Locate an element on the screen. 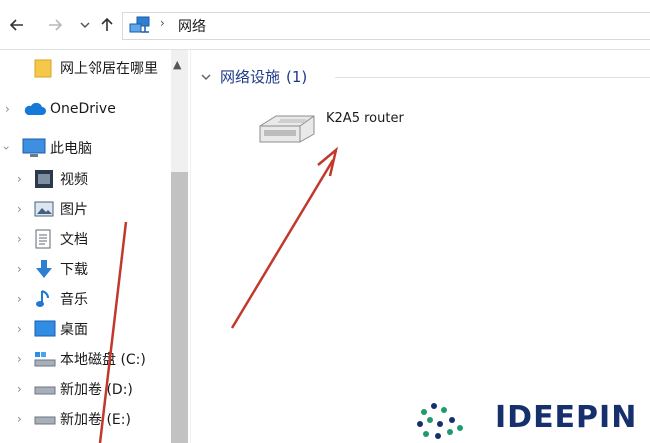  sidebar-item-label: 文档 is located at coordinates (74, 240).